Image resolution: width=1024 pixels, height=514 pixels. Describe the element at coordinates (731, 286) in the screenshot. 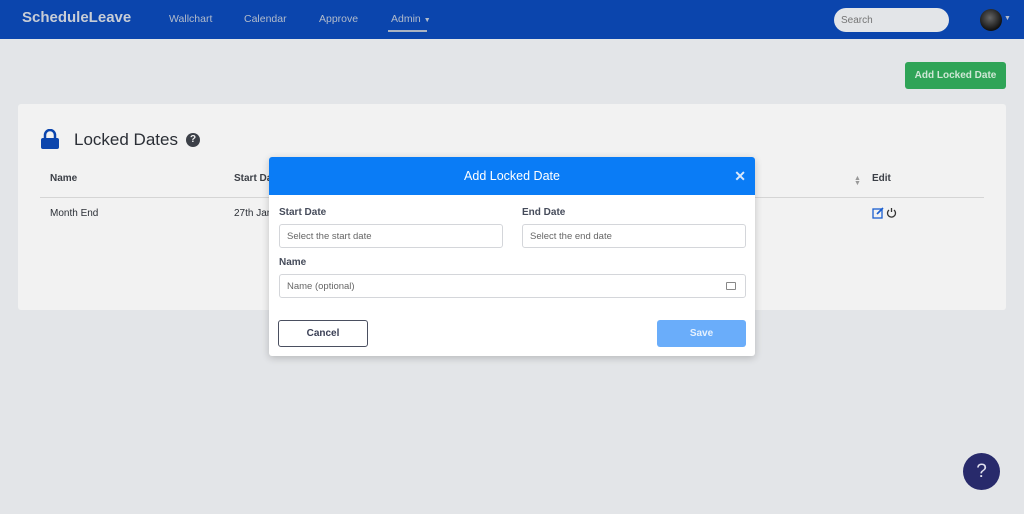

I see `id-card-icon` at that location.